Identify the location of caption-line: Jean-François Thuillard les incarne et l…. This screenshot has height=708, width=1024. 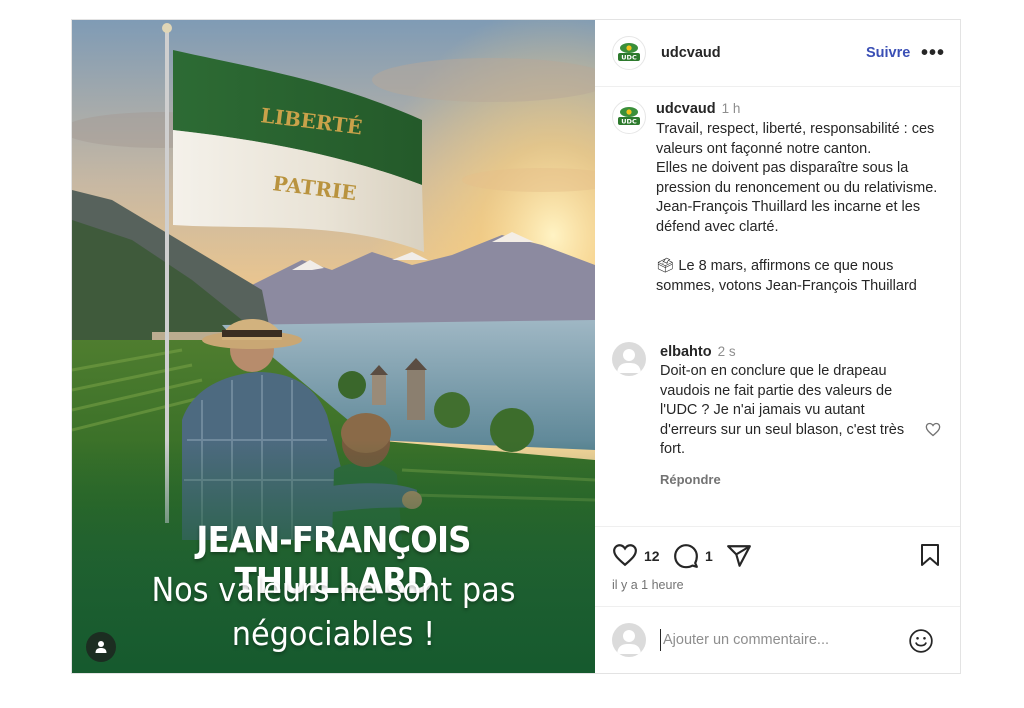
(788, 217).